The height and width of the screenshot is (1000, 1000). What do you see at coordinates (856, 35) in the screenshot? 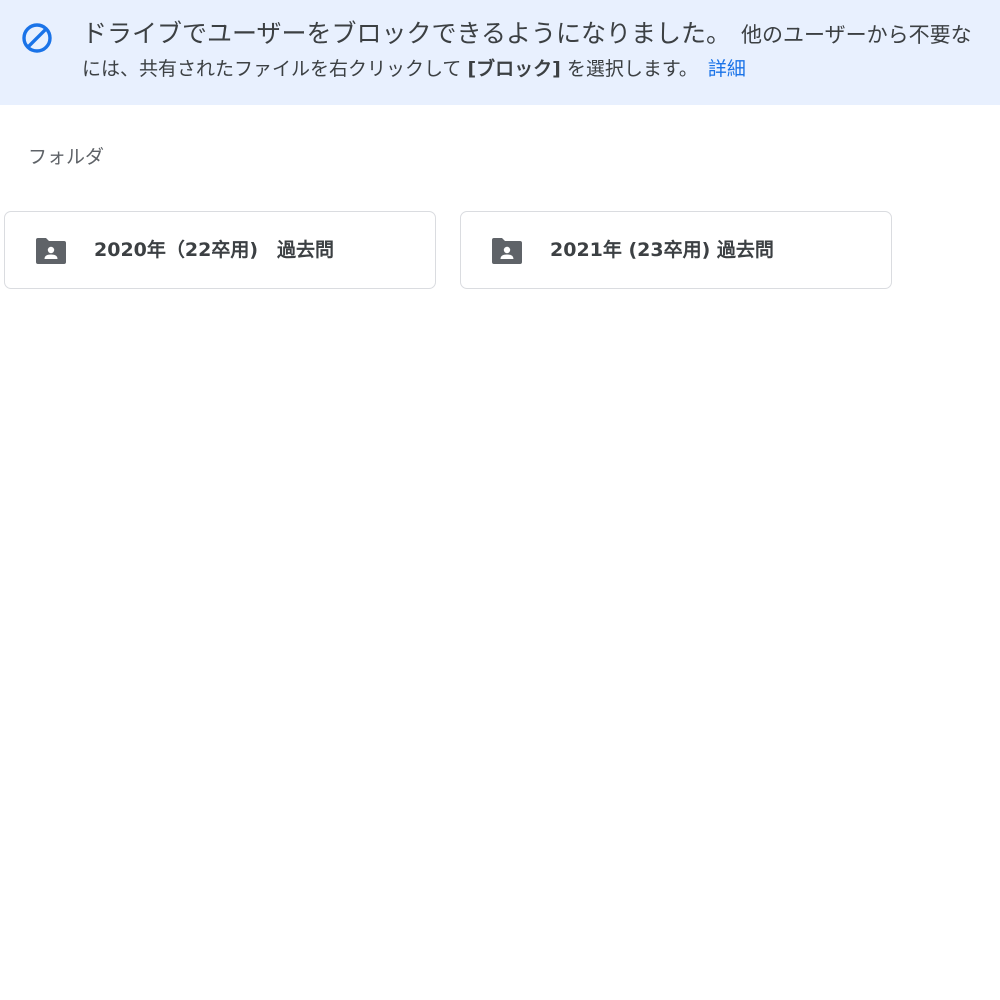
I see `banner-description-start: 他のユーザーから不要な` at bounding box center [856, 35].